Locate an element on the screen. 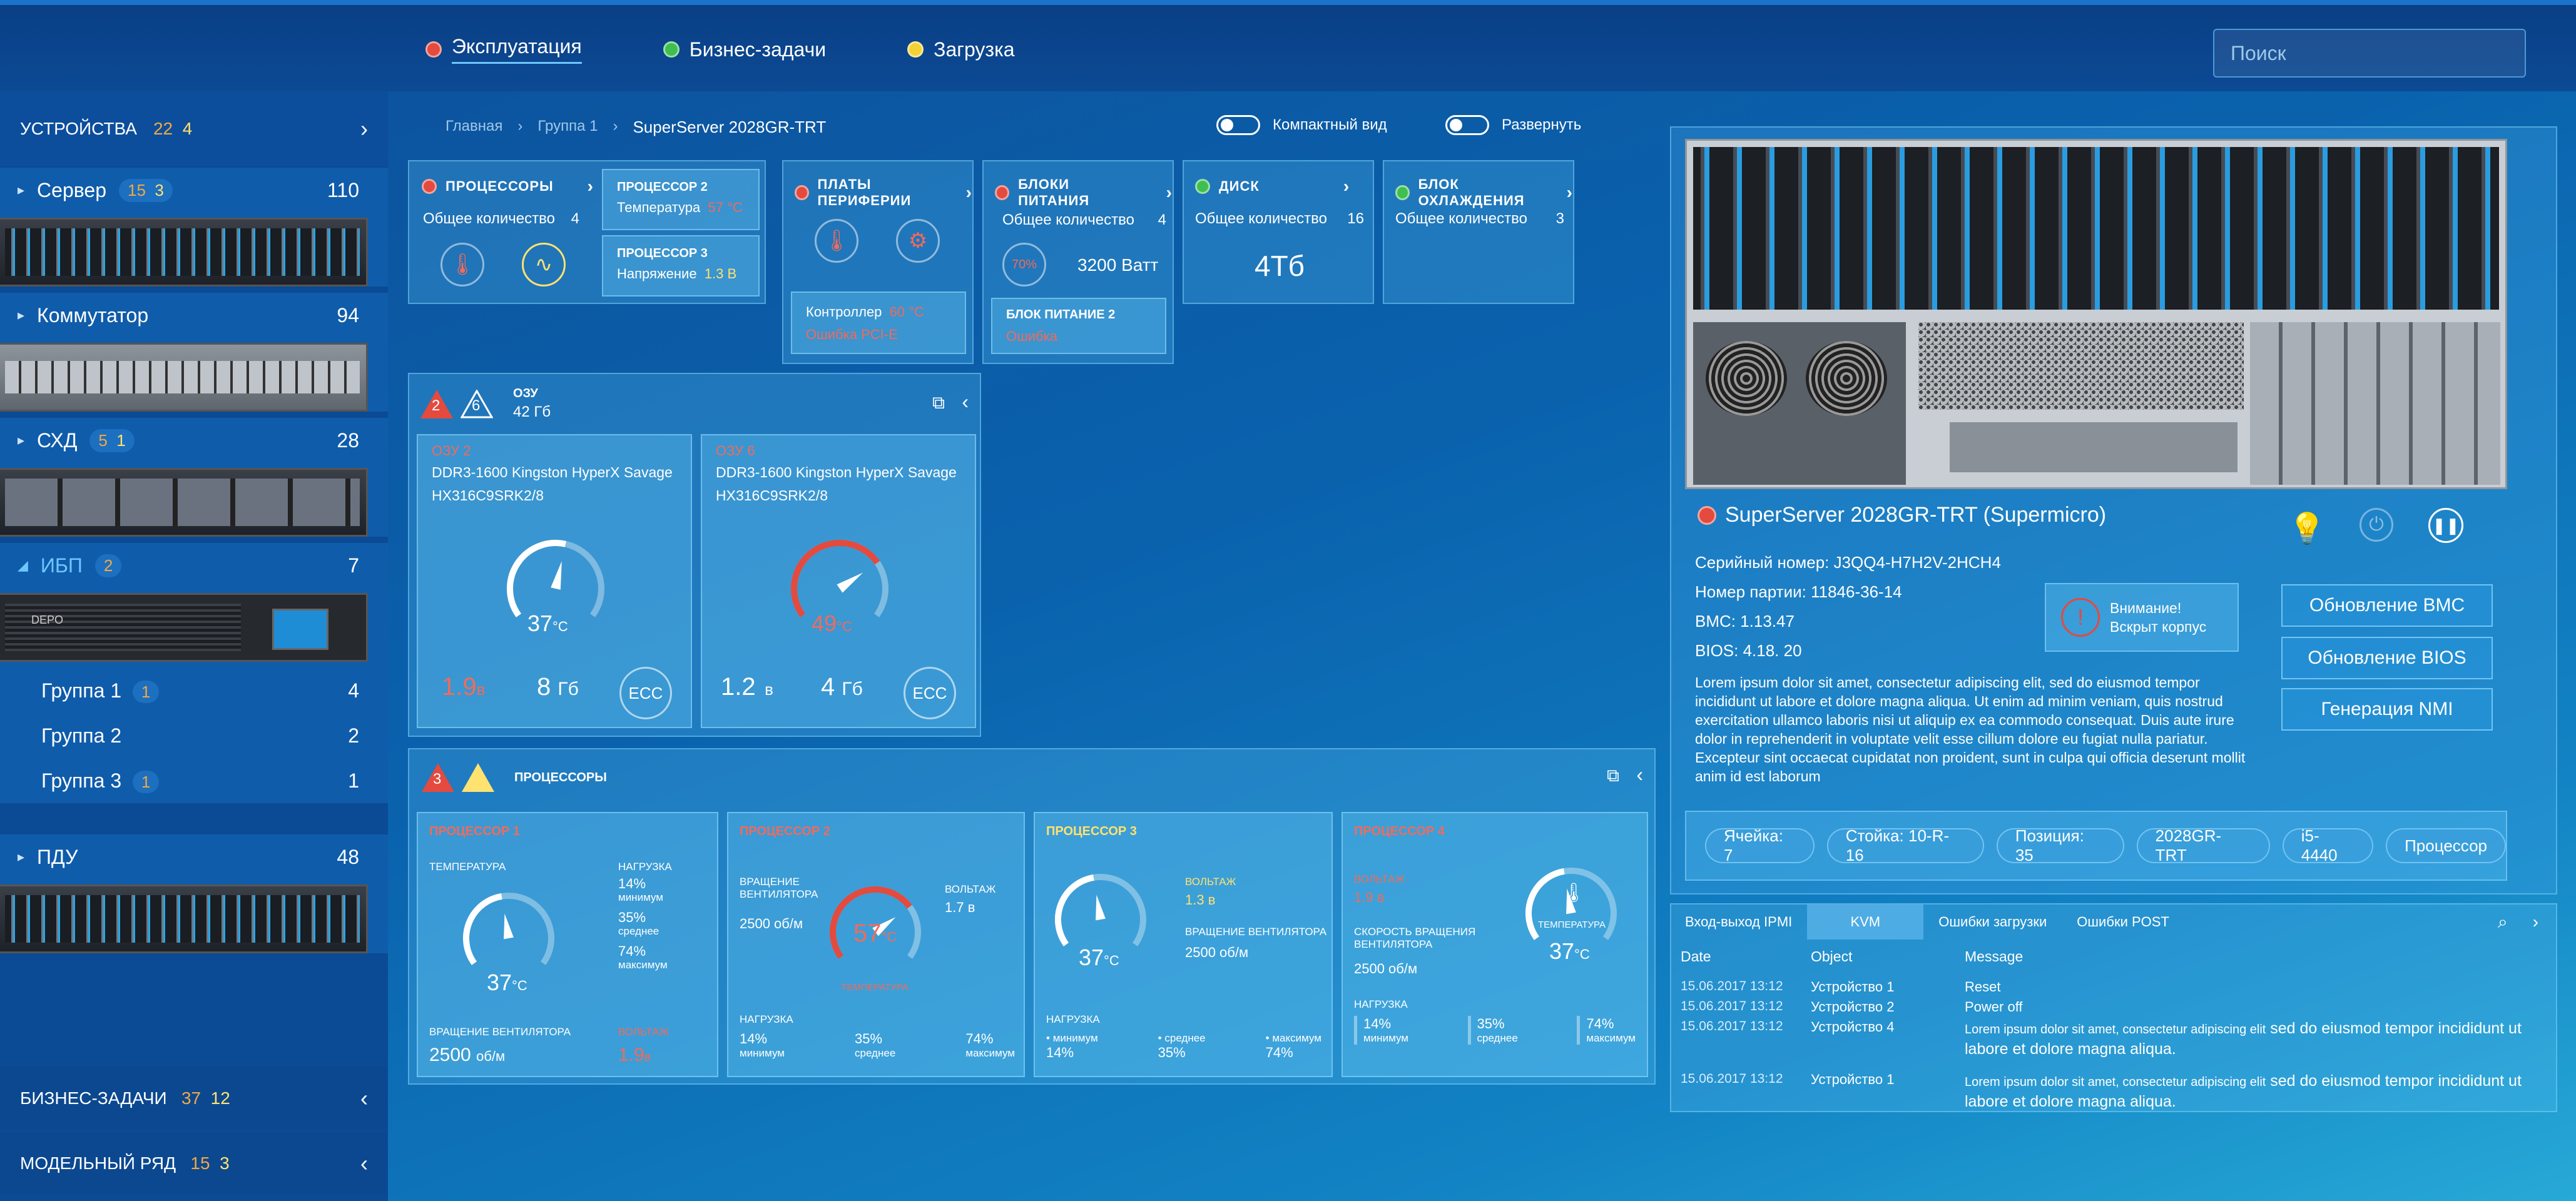 This screenshot has height=1201, width=2576. sidebar-business-header: БИЗНЕС-ЗАДАЧИ 37 12 ‹ is located at coordinates (194, 1098).